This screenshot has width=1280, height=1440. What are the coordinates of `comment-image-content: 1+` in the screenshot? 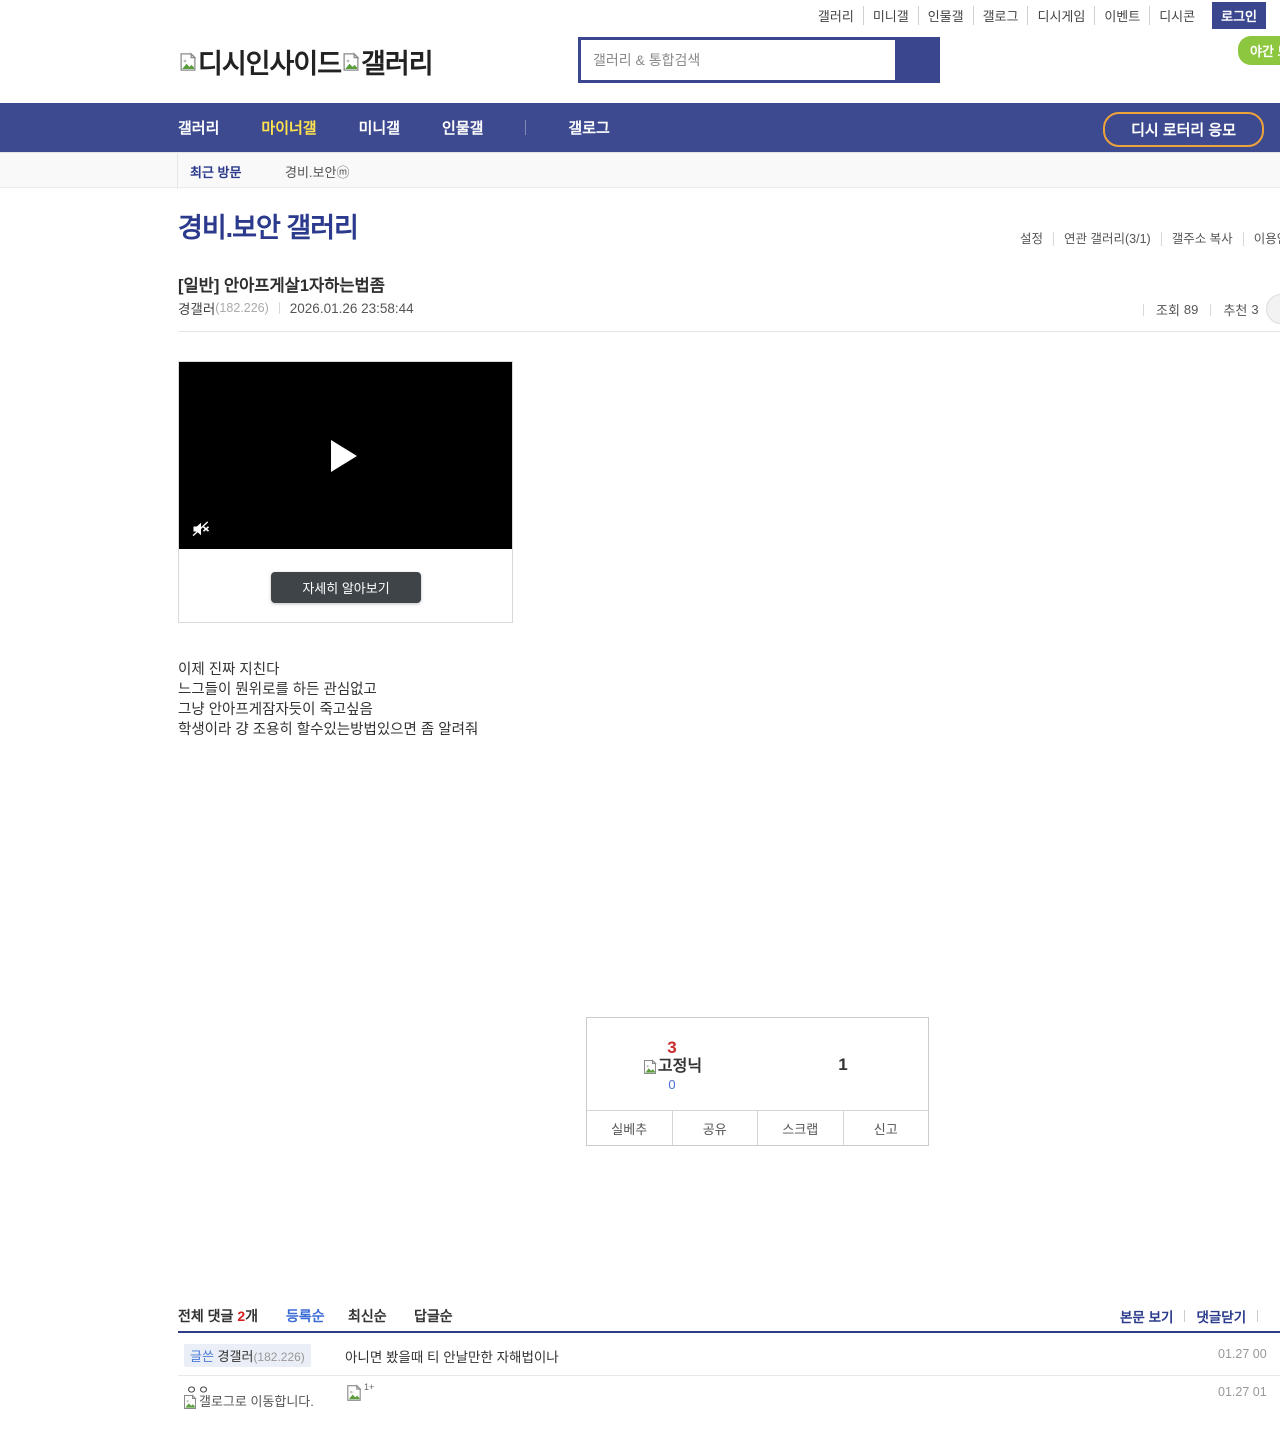 It's located at (360, 1392).